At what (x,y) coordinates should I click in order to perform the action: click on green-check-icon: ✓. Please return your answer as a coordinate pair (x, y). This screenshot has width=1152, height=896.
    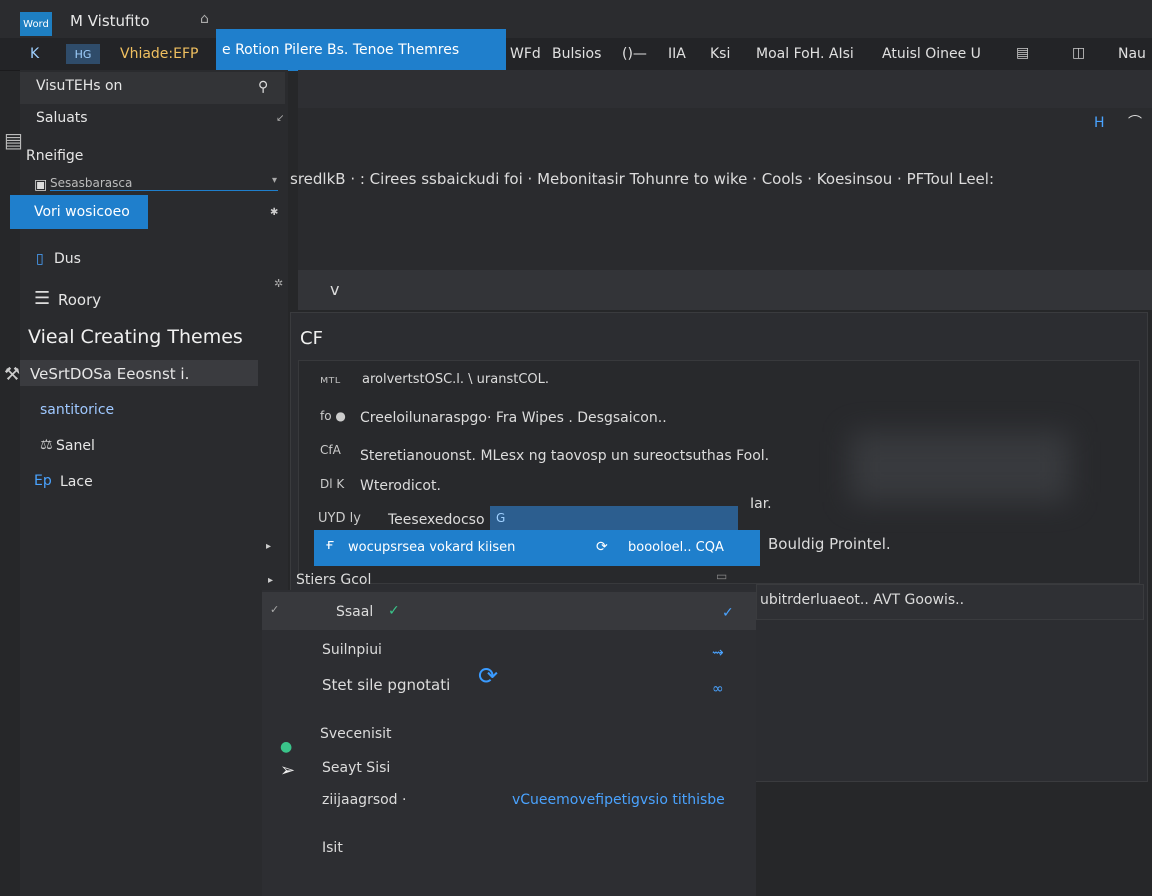
    Looking at the image, I should click on (394, 611).